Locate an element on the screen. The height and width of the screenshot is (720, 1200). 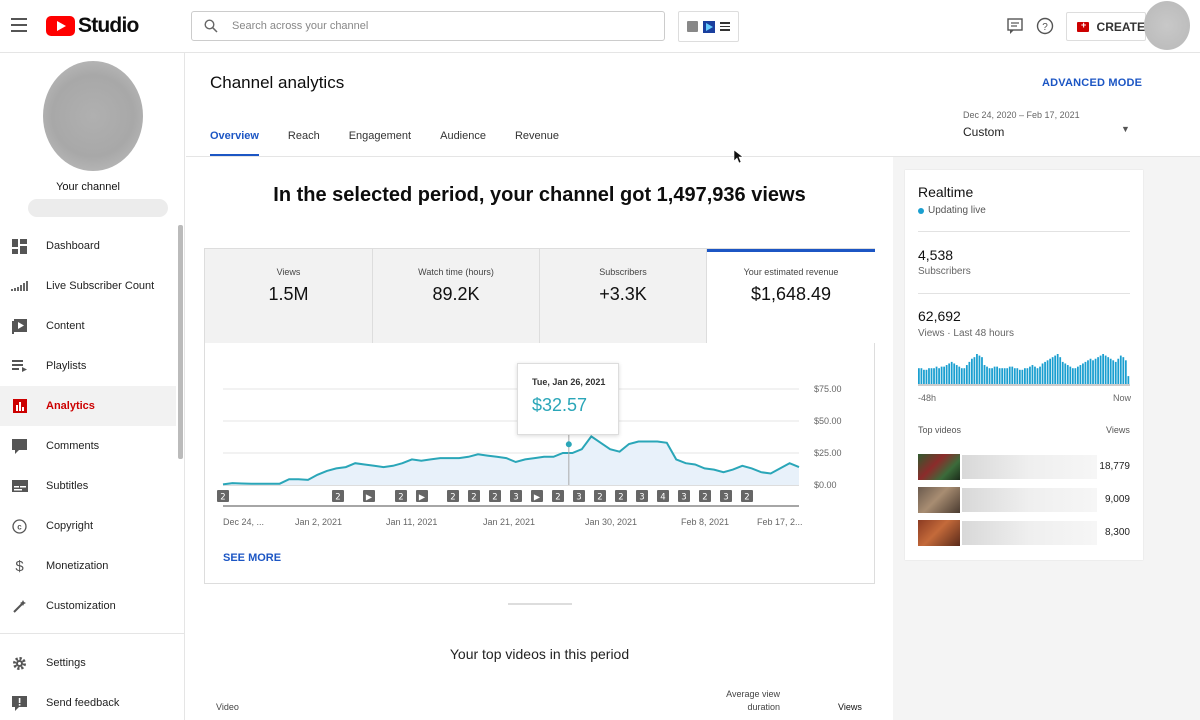
metric-estimated-revenue: Your estimated revenue $1,648.49 is located at coordinates (791, 296).